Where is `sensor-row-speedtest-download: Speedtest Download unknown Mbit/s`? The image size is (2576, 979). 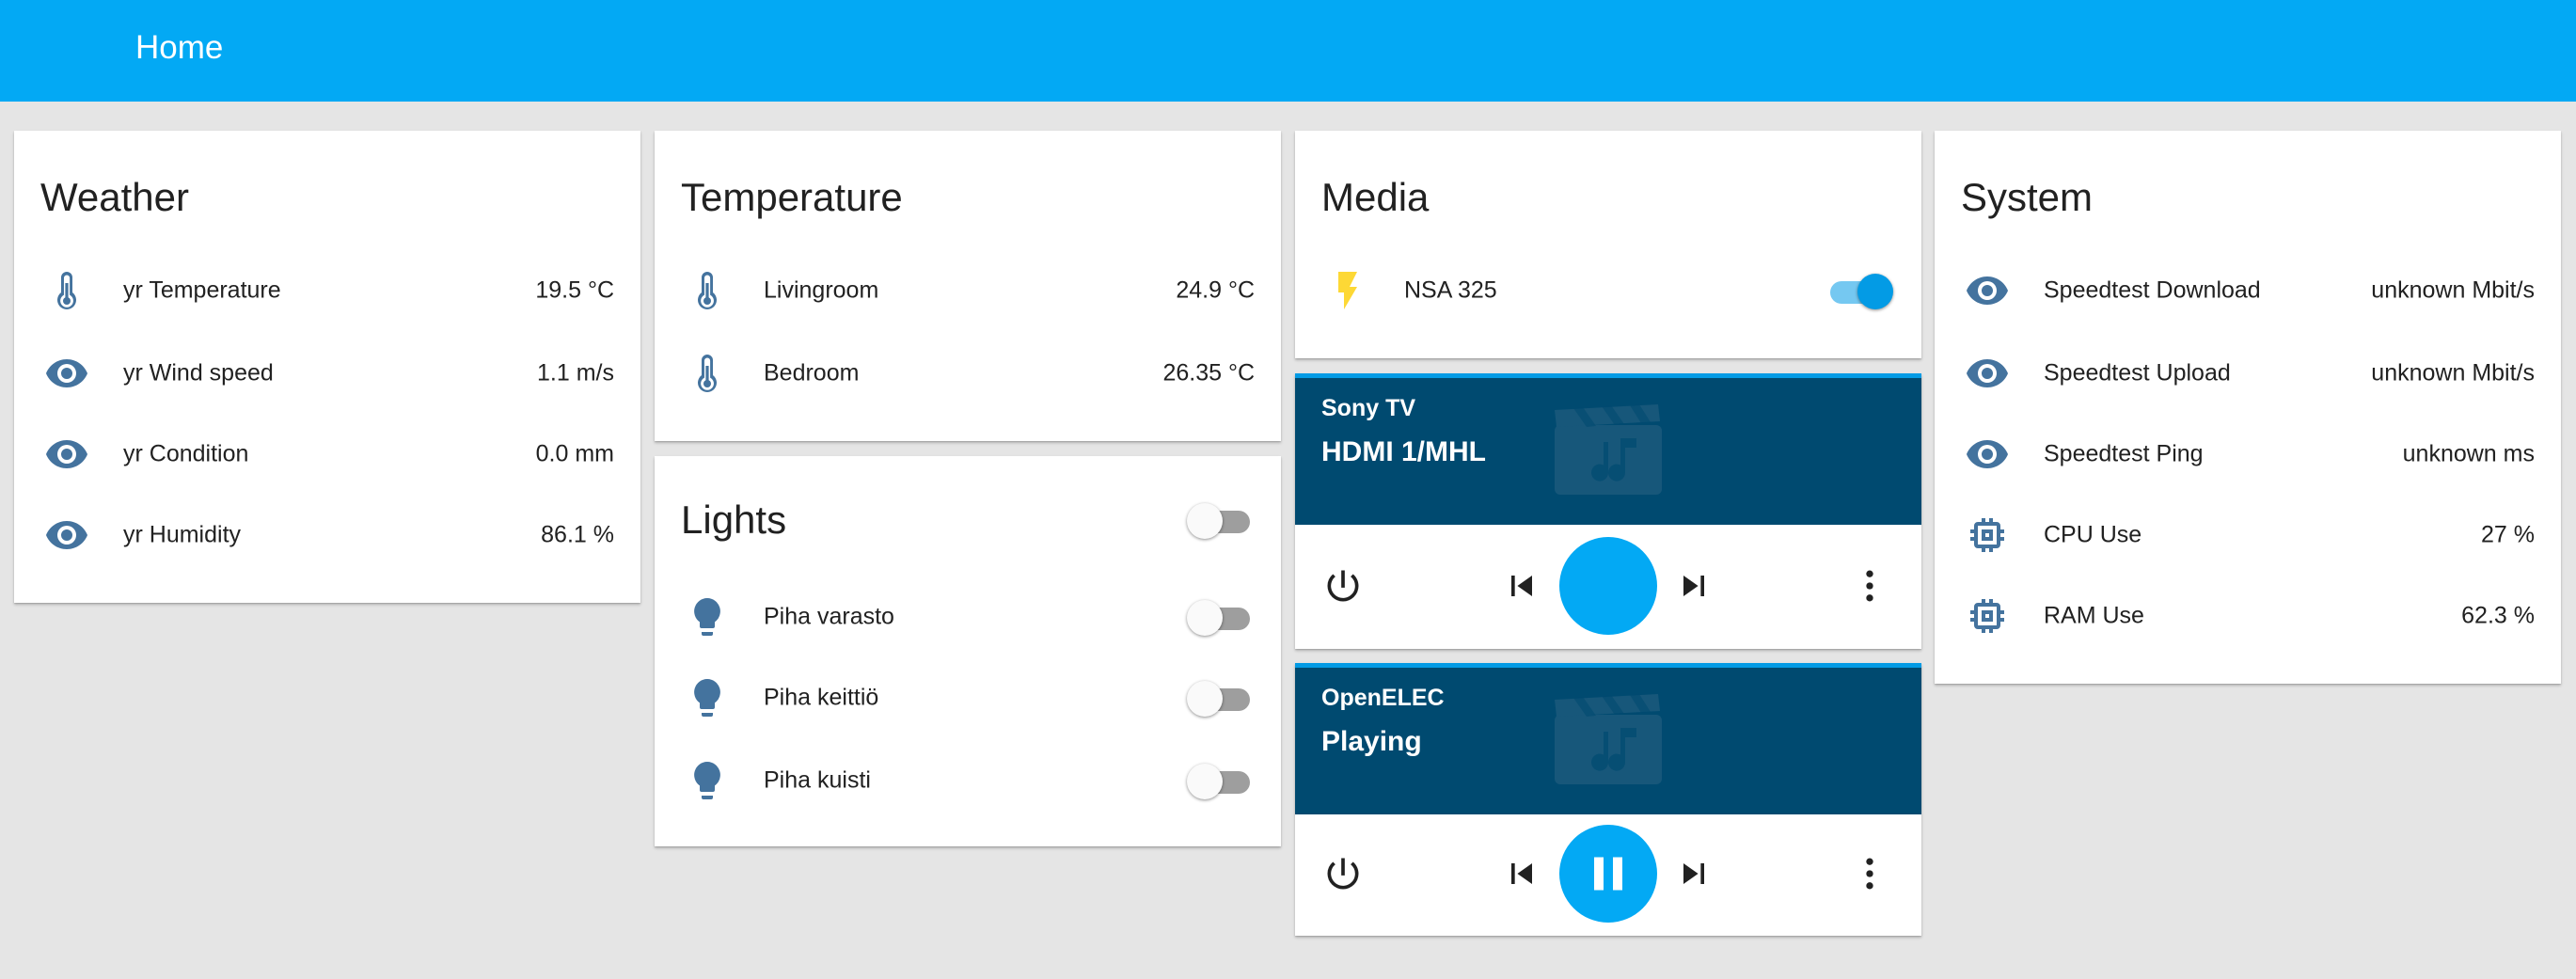
sensor-row-speedtest-download: Speedtest Download unknown Mbit/s is located at coordinates (2248, 290).